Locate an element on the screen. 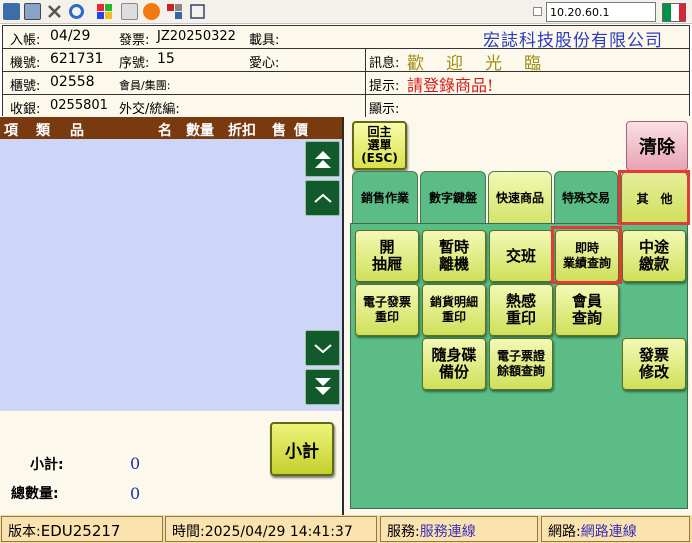 Image resolution: width=692 pixels, height=543 pixels. refresh-icon is located at coordinates (76, 11).